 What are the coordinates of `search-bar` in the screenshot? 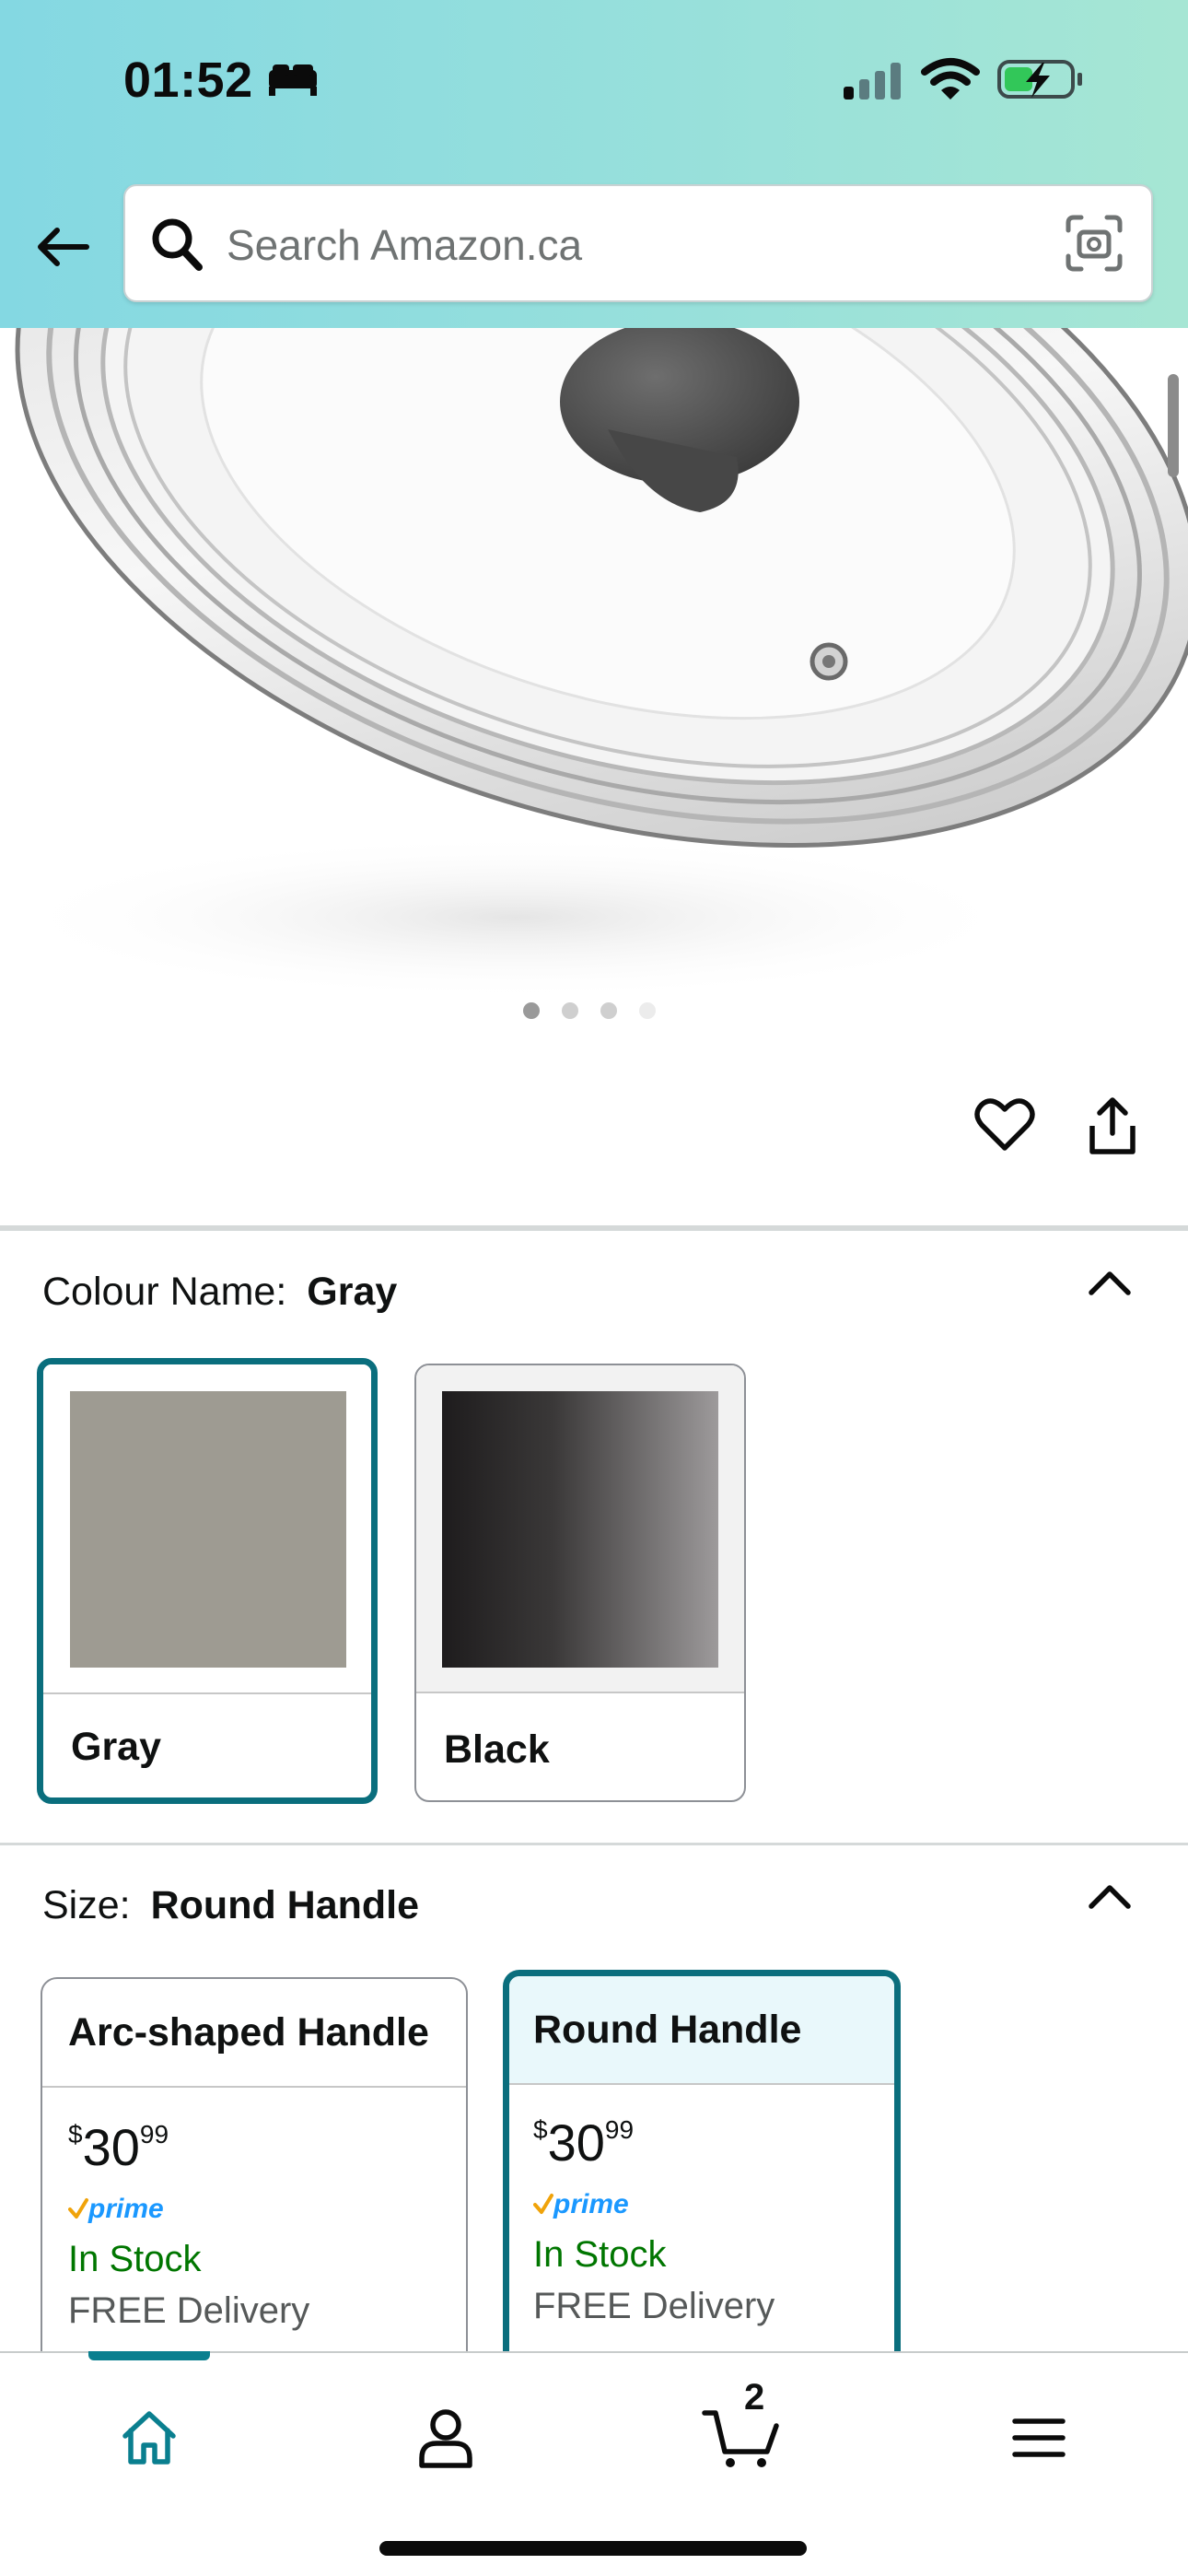 It's located at (638, 243).